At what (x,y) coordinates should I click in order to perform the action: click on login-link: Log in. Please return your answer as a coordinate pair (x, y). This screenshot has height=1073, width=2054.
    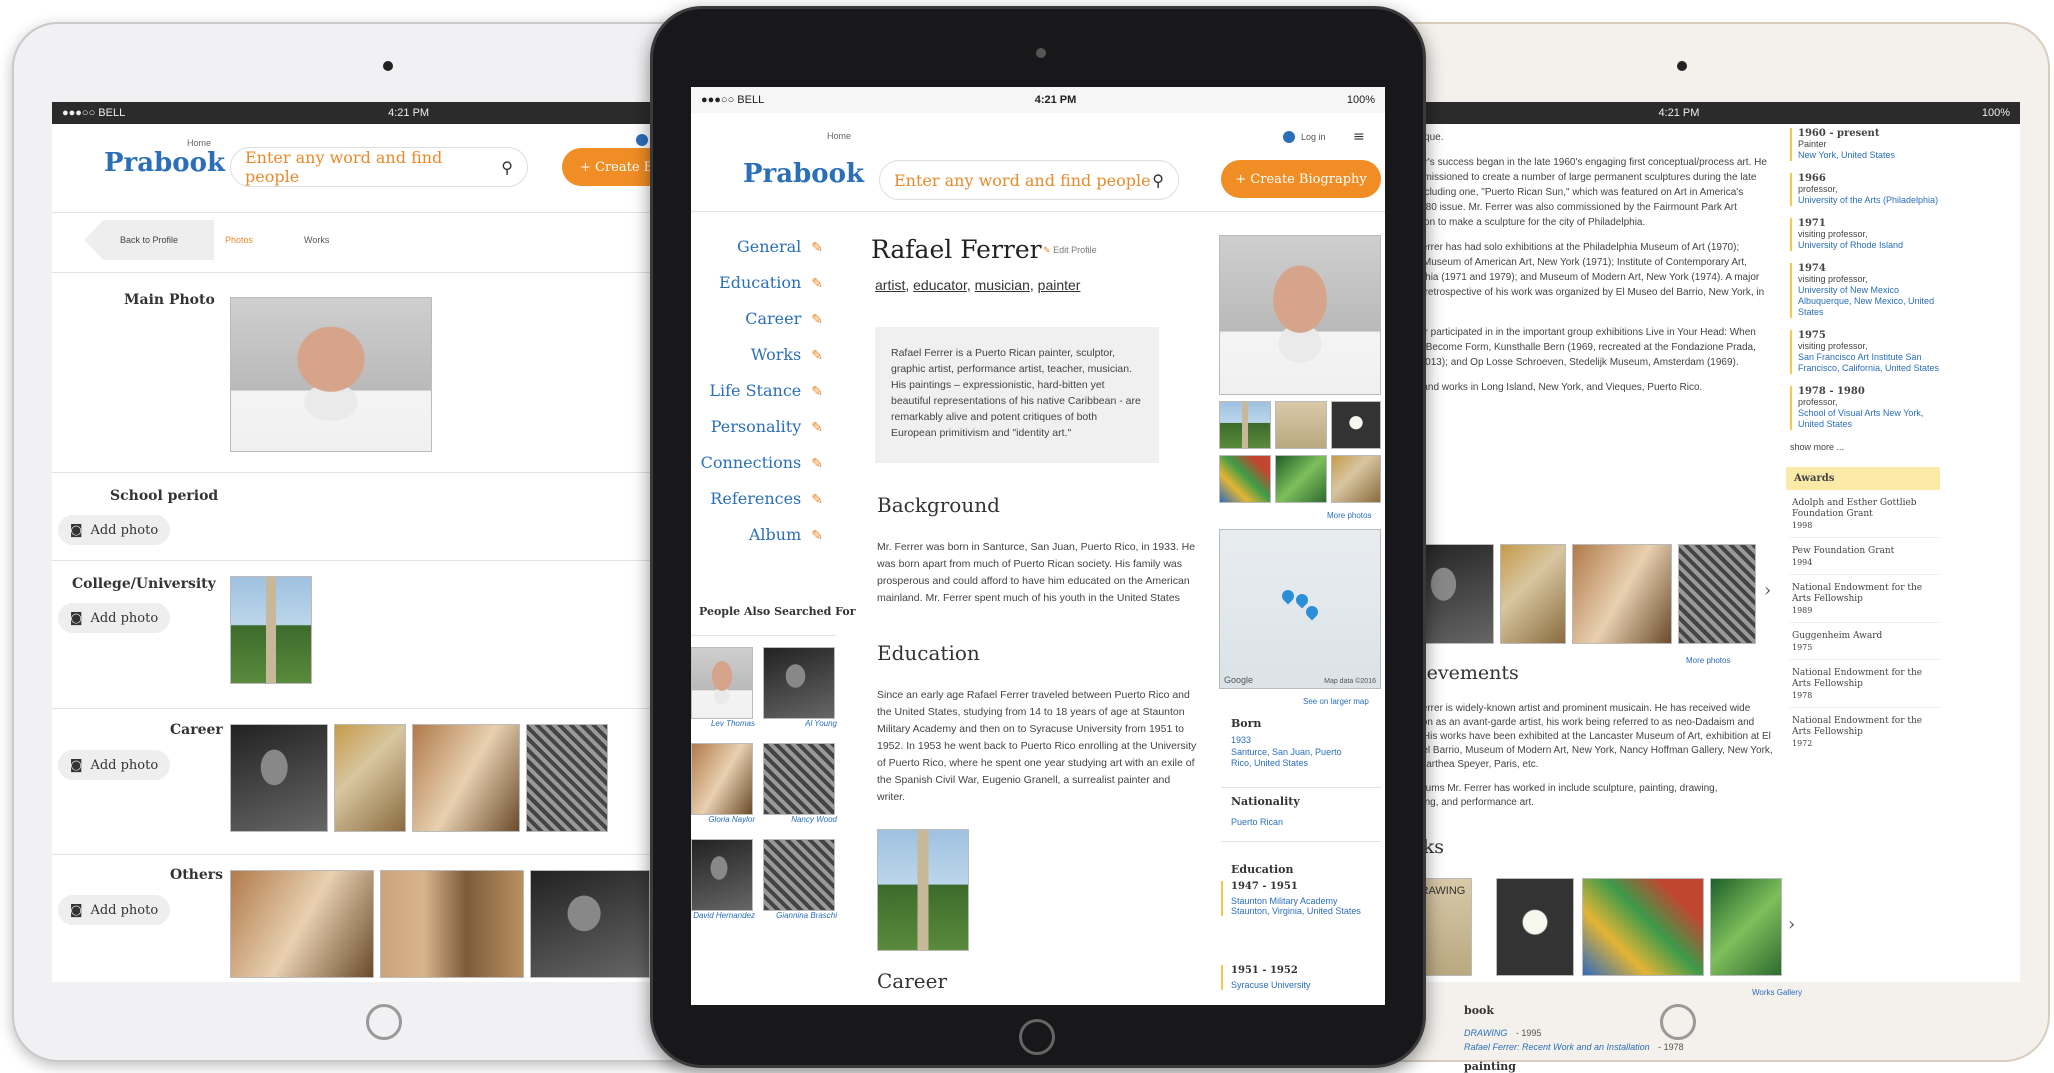
    Looking at the image, I should click on (1313, 137).